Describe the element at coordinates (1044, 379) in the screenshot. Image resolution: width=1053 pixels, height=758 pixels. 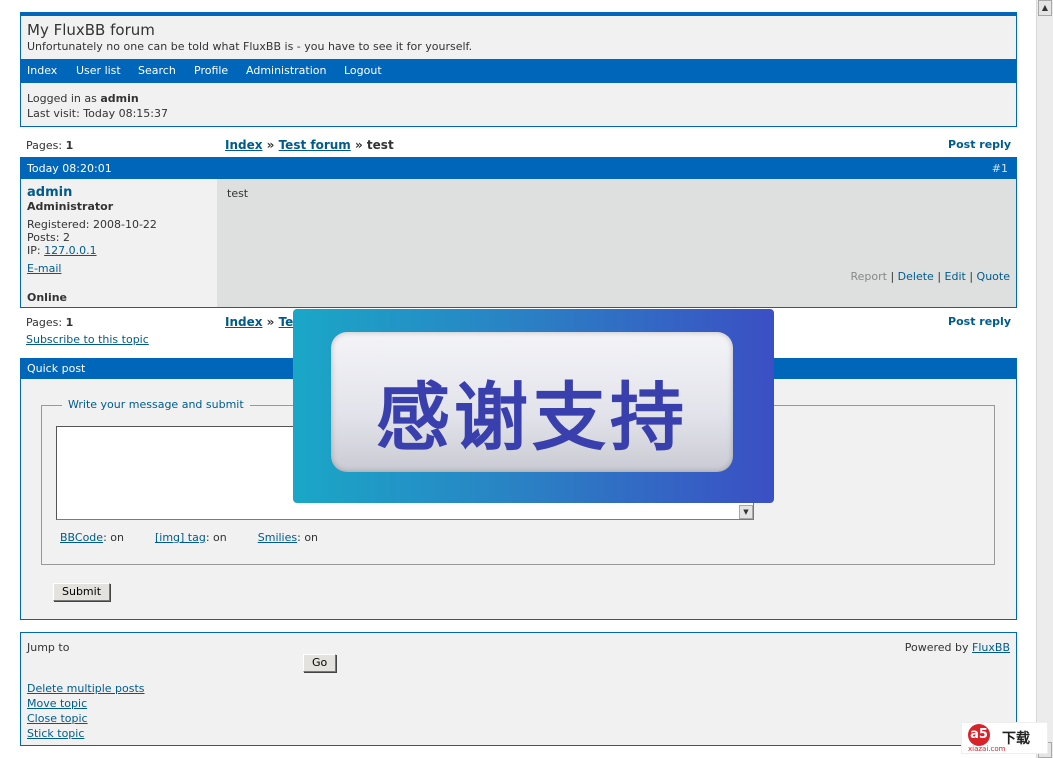
I see `vertical-scrollbar: ▲ ▼` at that location.